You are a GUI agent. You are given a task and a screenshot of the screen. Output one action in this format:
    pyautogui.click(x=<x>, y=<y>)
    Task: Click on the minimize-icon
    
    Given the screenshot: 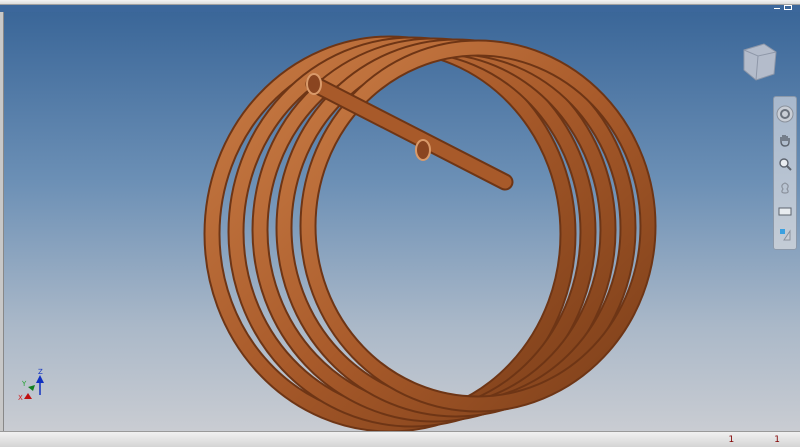 What is the action you would take?
    pyautogui.click(x=777, y=7)
    